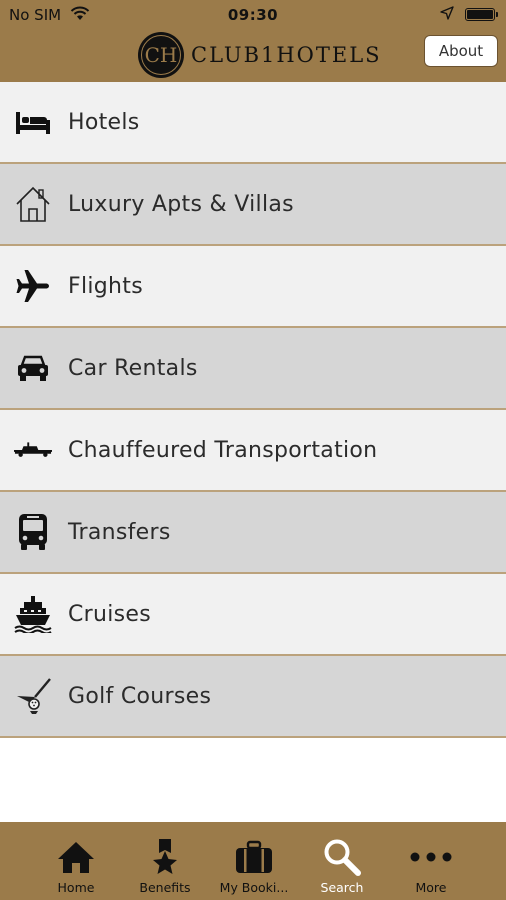  I want to click on menu-item-label: Car Rentals, so click(133, 368).